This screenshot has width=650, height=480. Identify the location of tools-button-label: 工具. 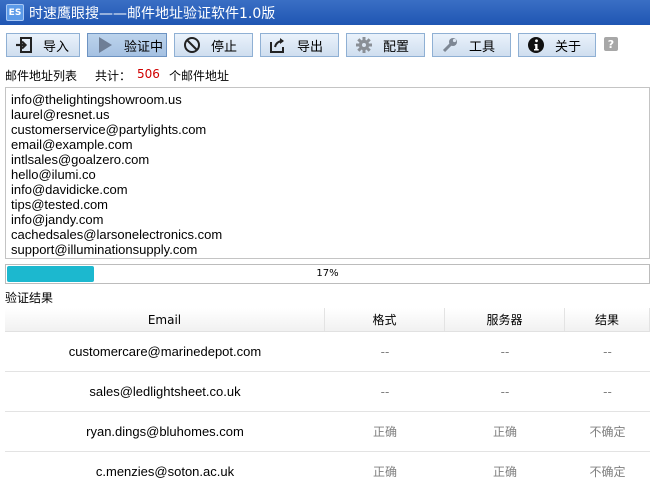
(482, 47).